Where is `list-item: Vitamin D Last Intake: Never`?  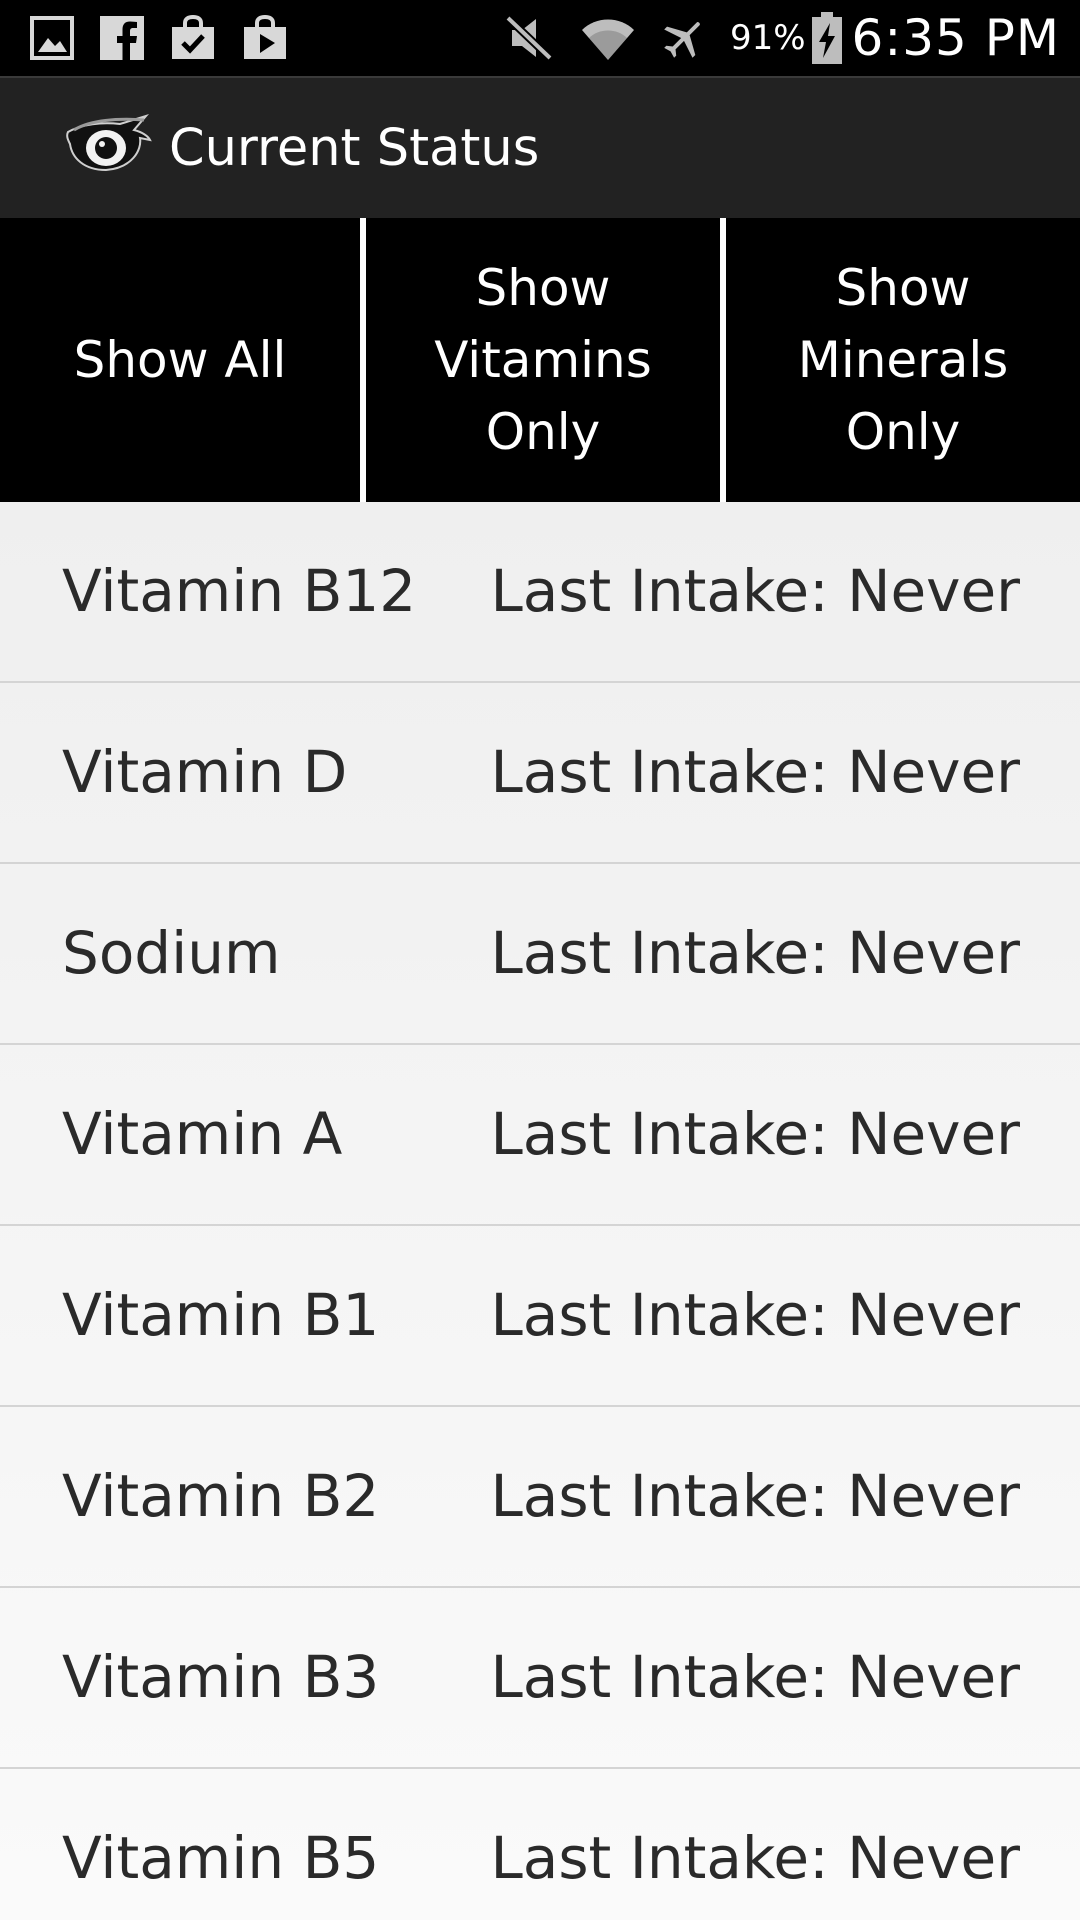 list-item: Vitamin D Last Intake: Never is located at coordinates (540, 773).